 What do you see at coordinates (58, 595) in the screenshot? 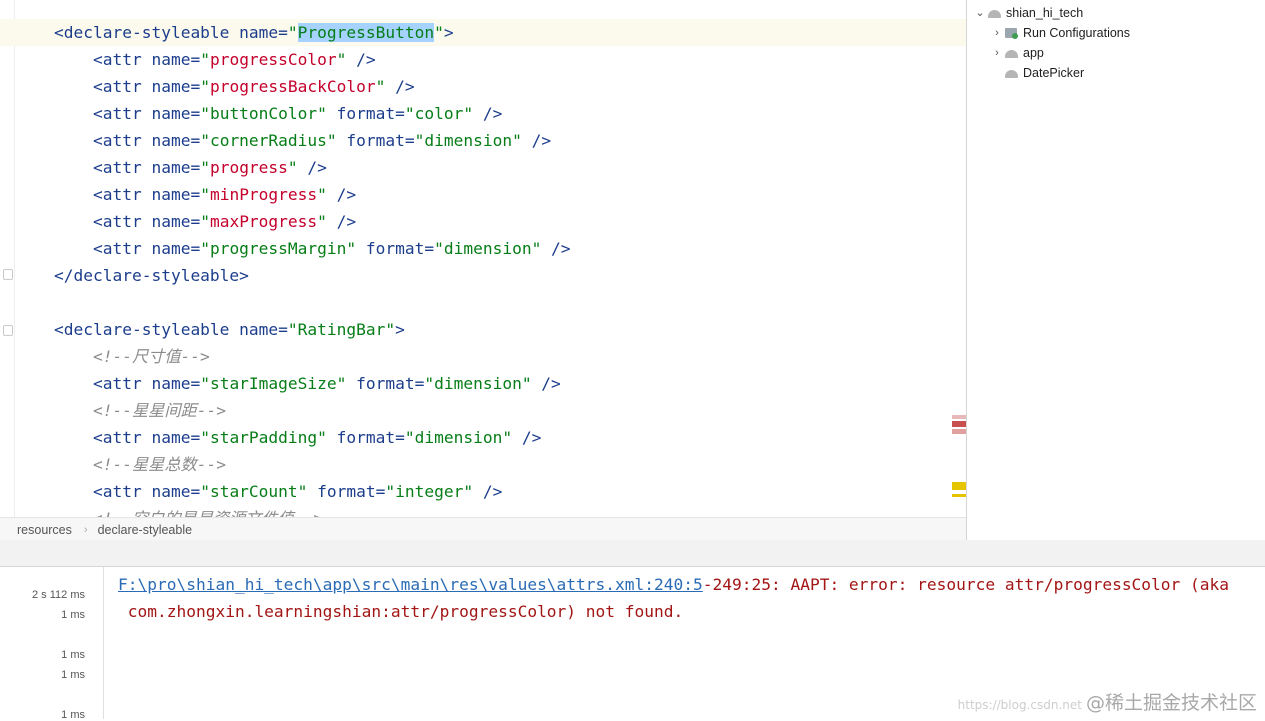
I see `build-time: 2 s 112 ms` at bounding box center [58, 595].